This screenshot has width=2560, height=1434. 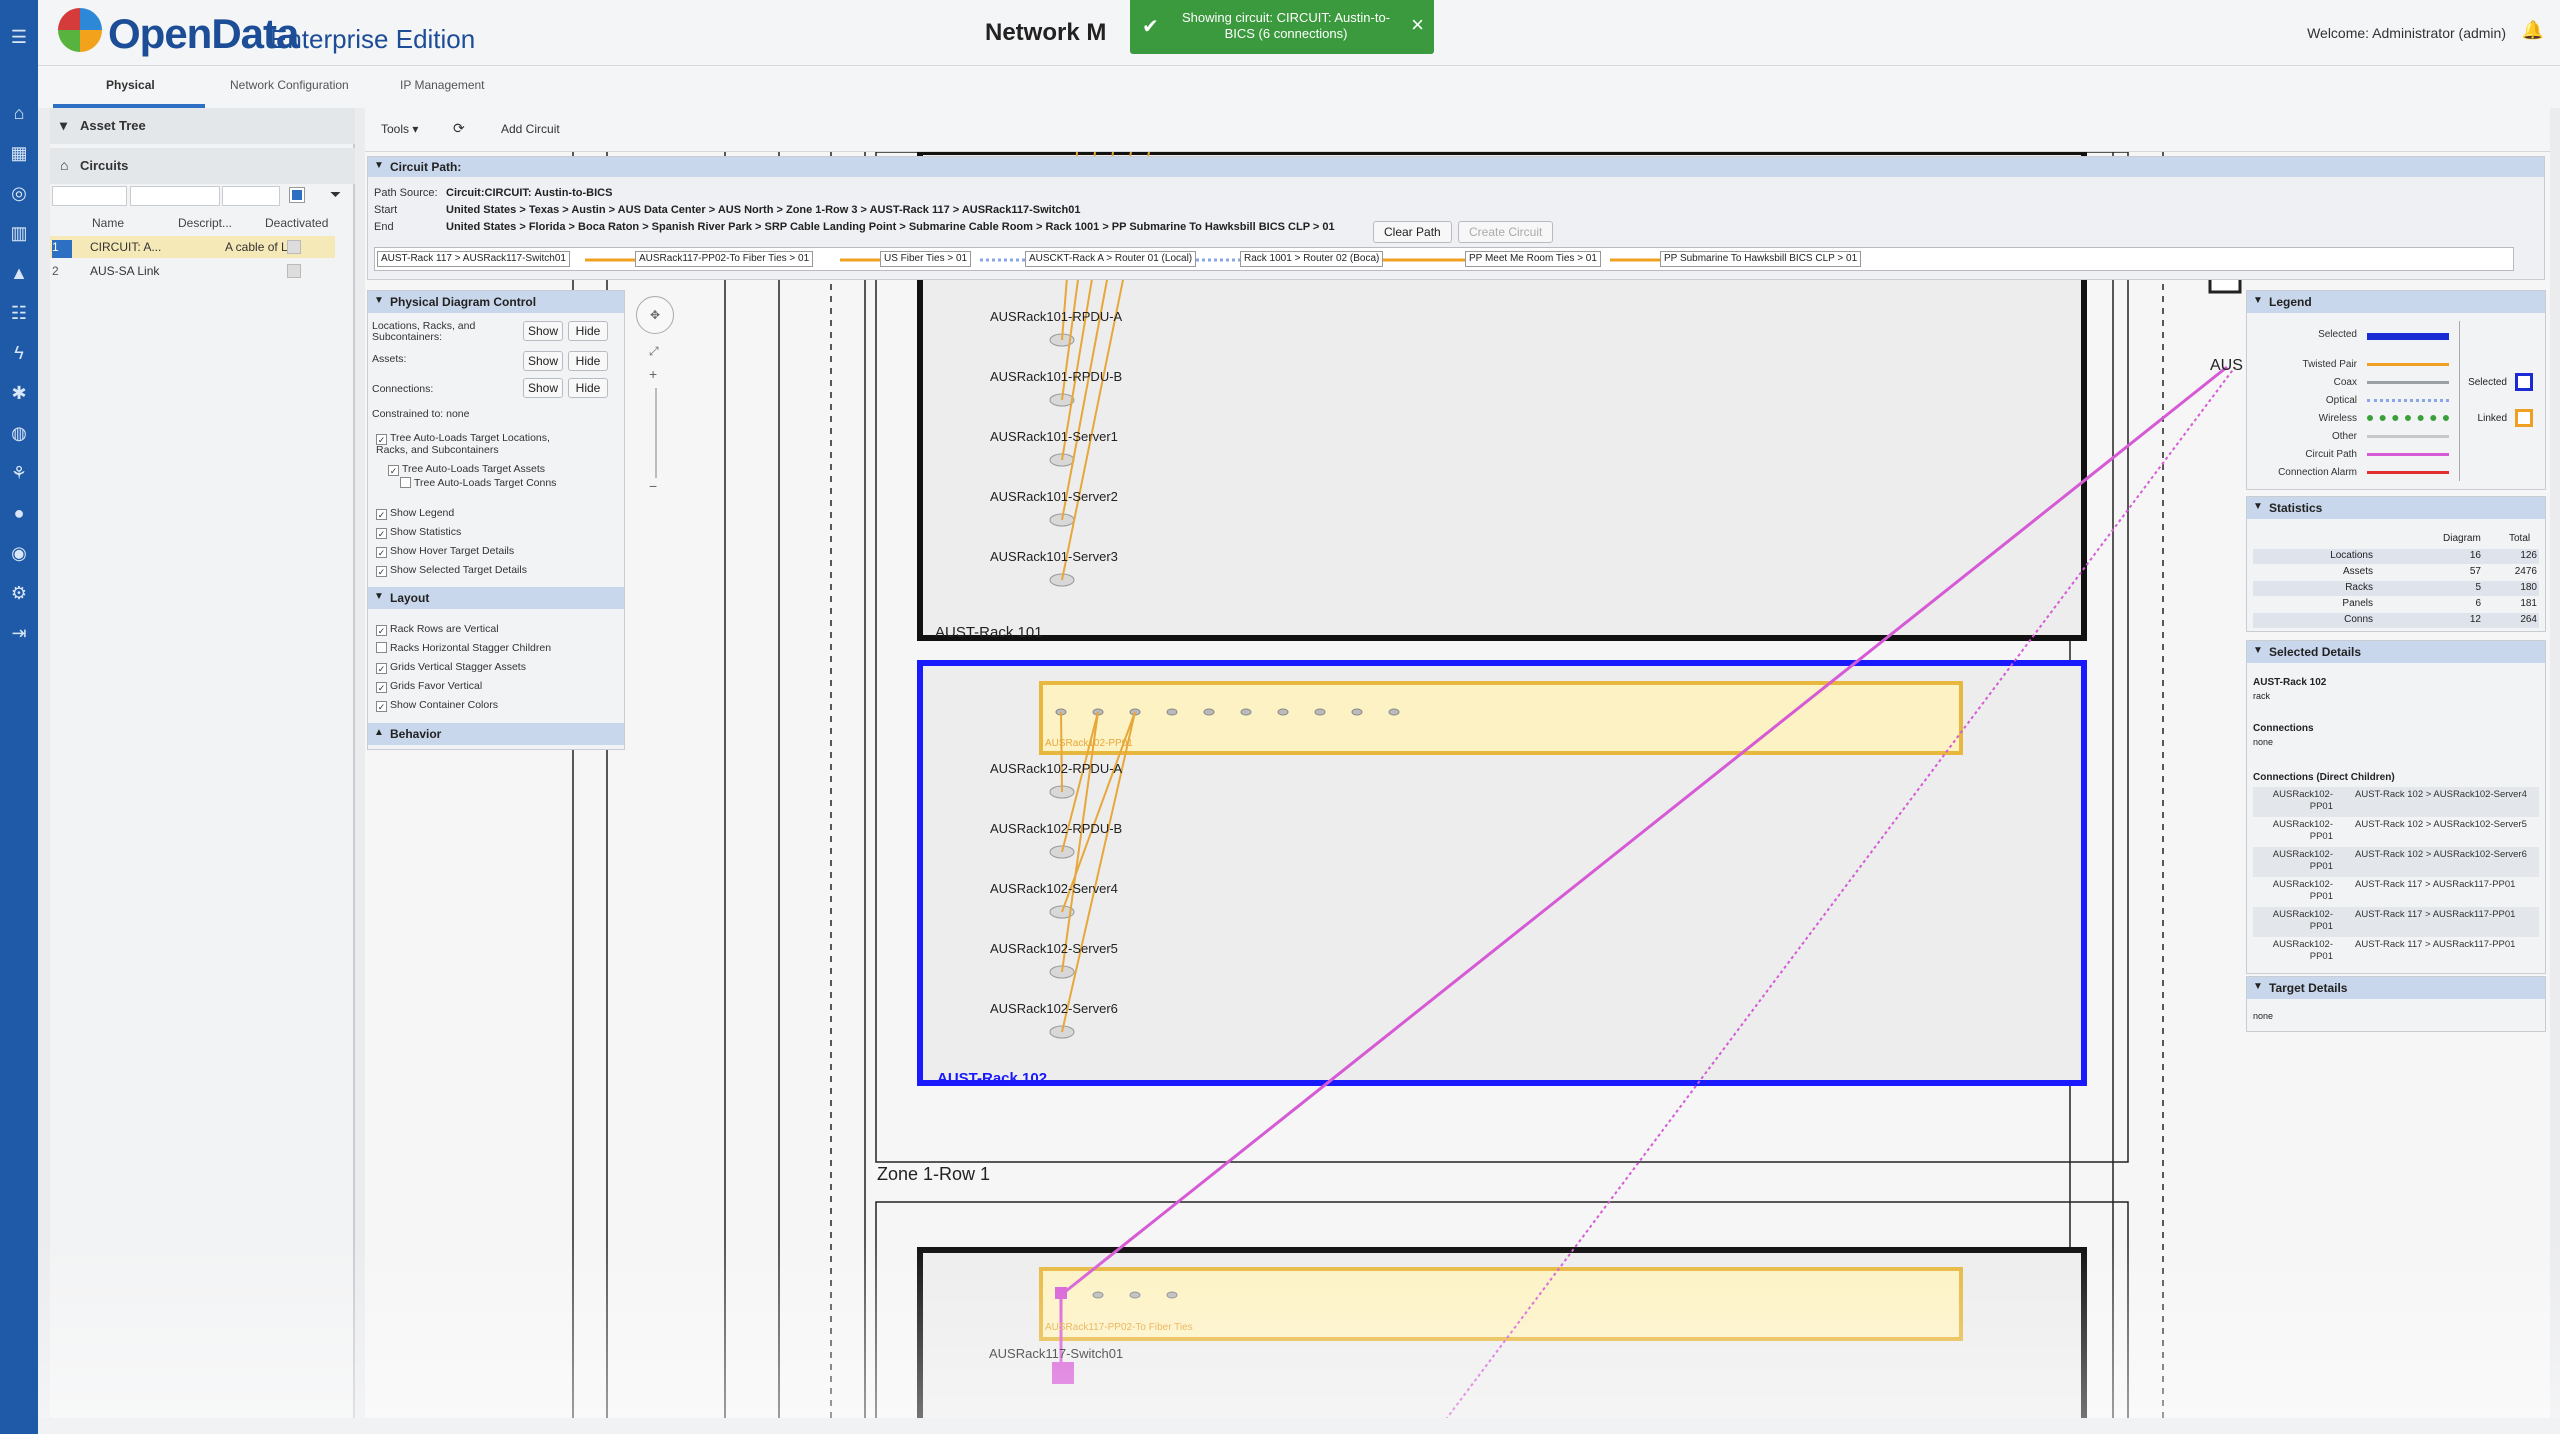 I want to click on close-icon: ×, so click(x=1417, y=25).